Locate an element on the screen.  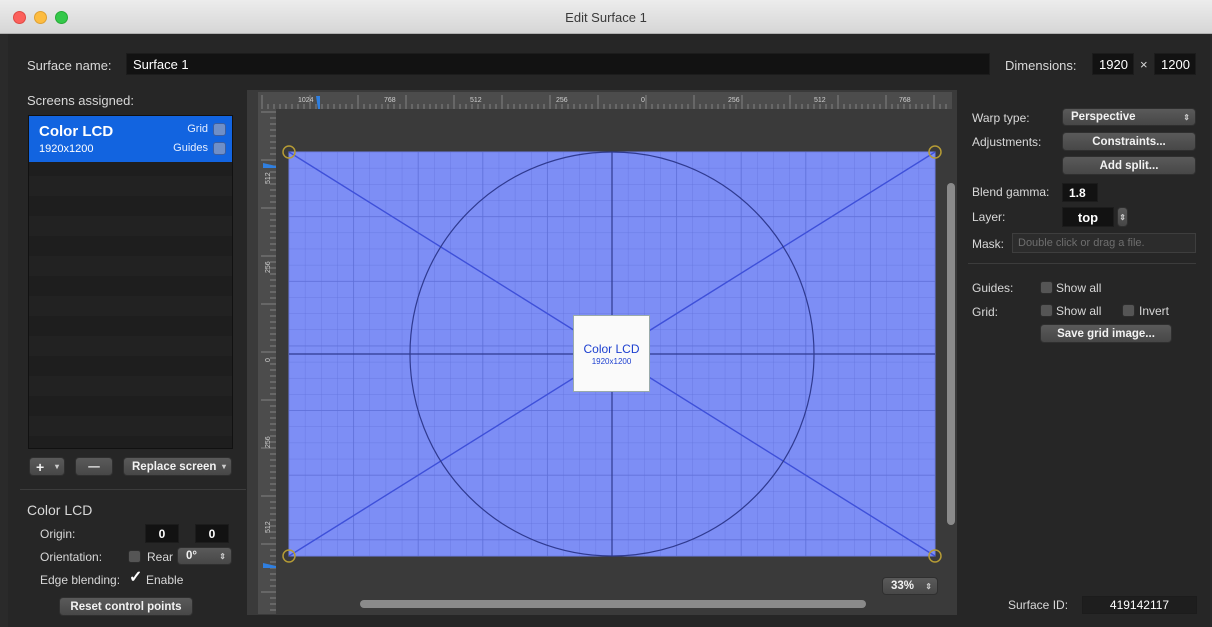
dimensions-label: Dimensions: is located at coordinates (1041, 65).